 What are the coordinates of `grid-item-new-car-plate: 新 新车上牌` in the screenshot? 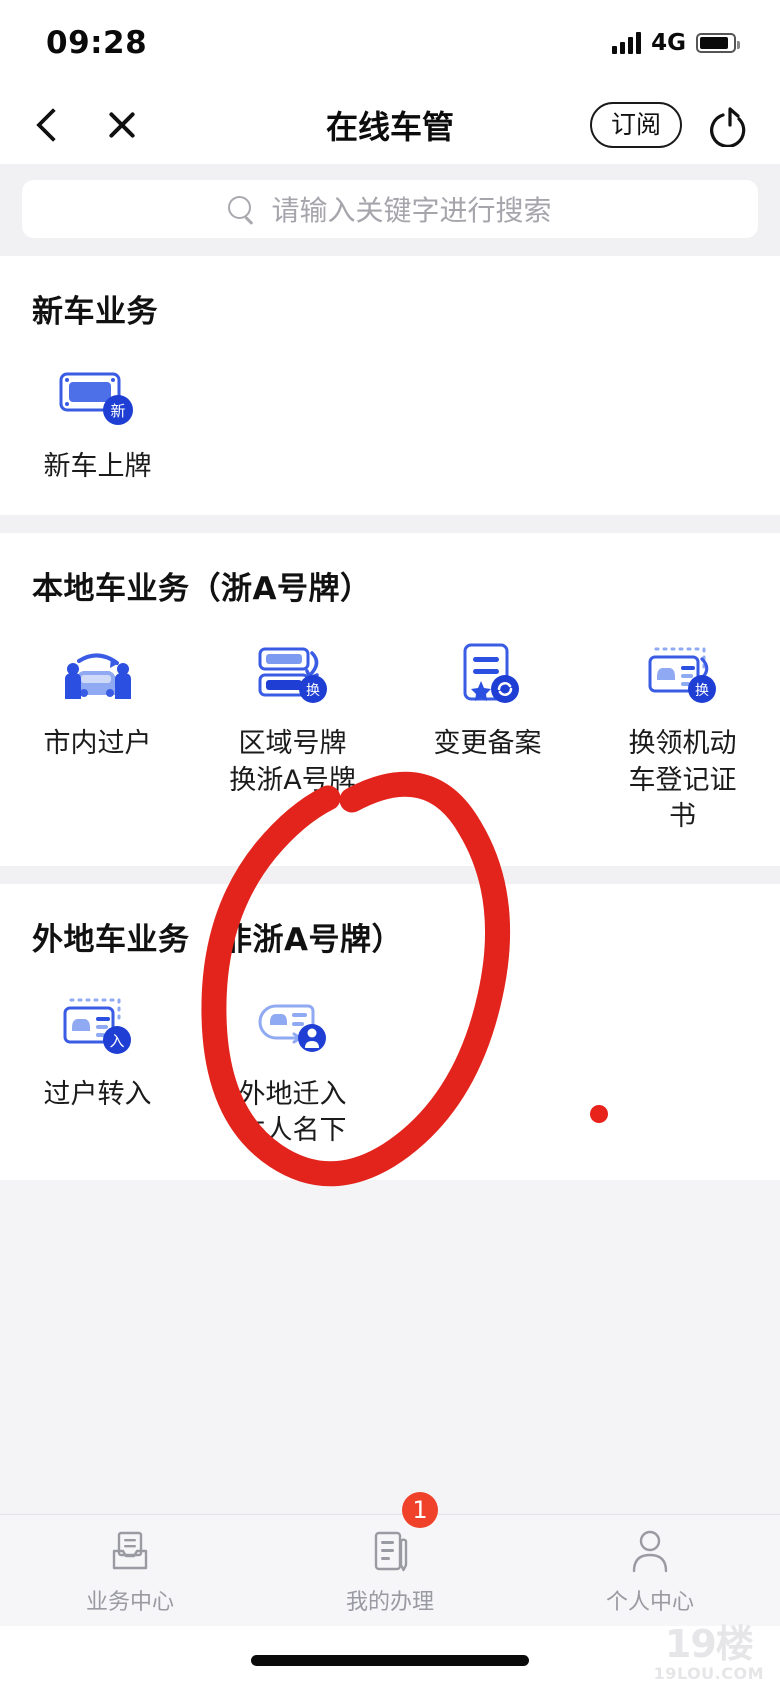 It's located at (97, 424).